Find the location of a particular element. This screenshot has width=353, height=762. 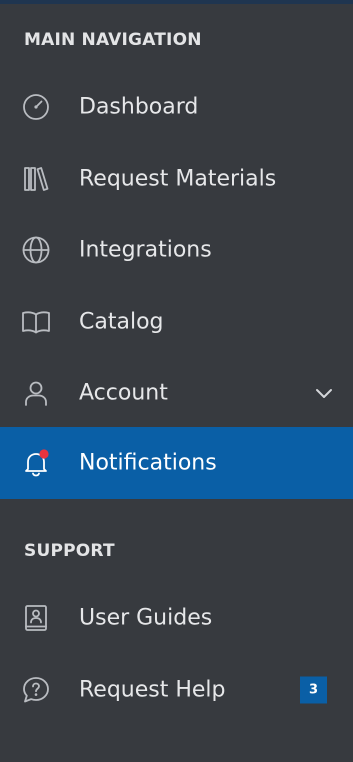

sidebar-item-dashboard: Dashboard is located at coordinates (176, 107).